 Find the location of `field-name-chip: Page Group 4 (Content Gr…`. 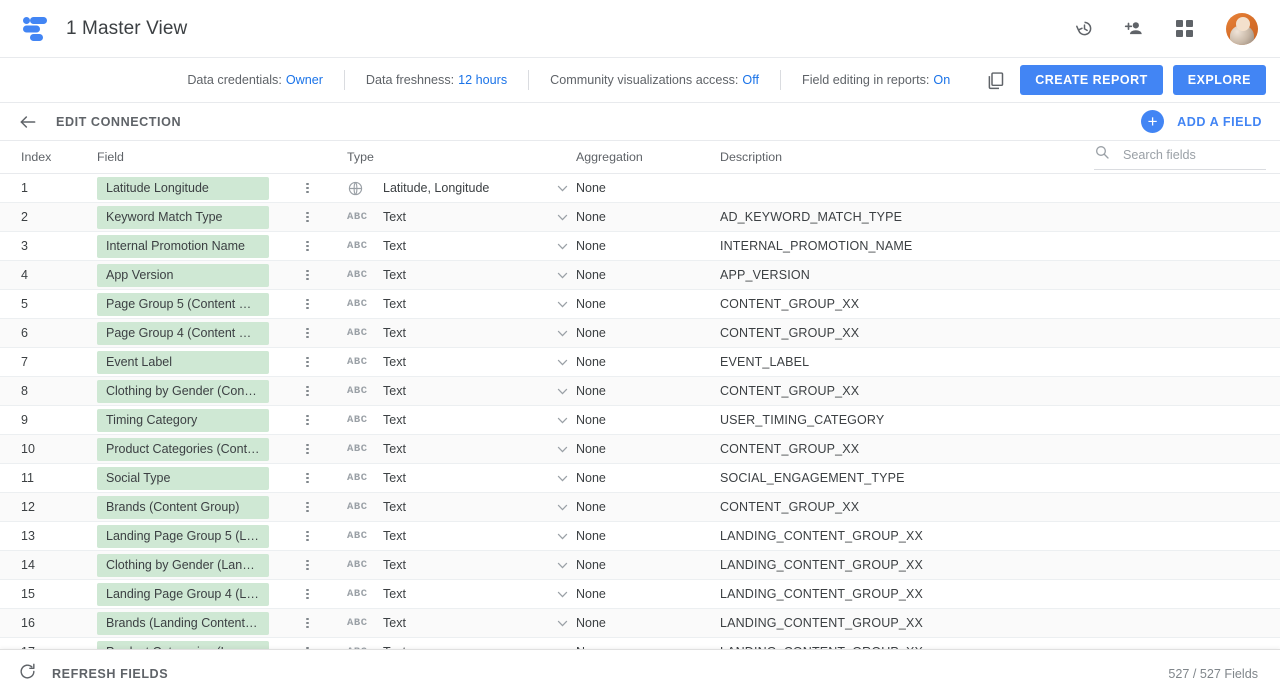

field-name-chip: Page Group 4 (Content Gr… is located at coordinates (183, 333).